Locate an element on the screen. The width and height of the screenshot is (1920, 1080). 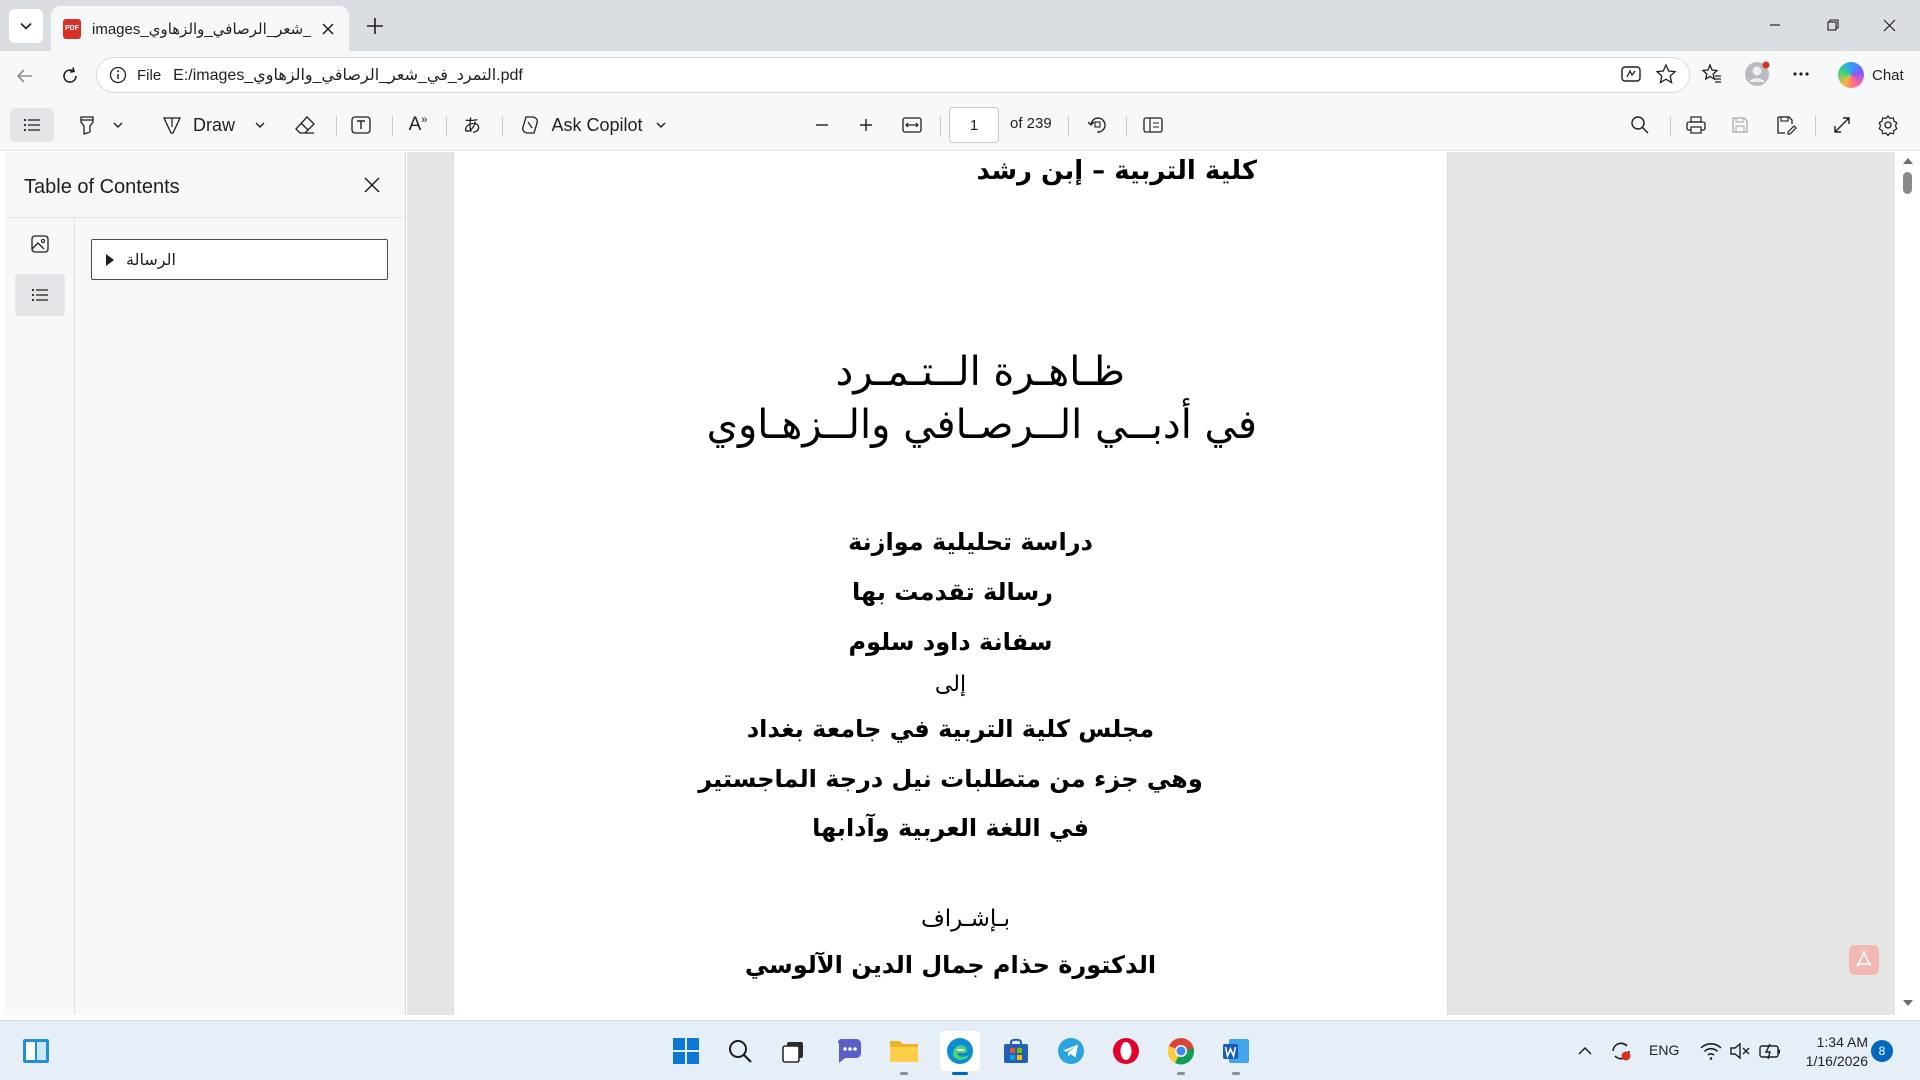
start-button is located at coordinates (686, 1051).